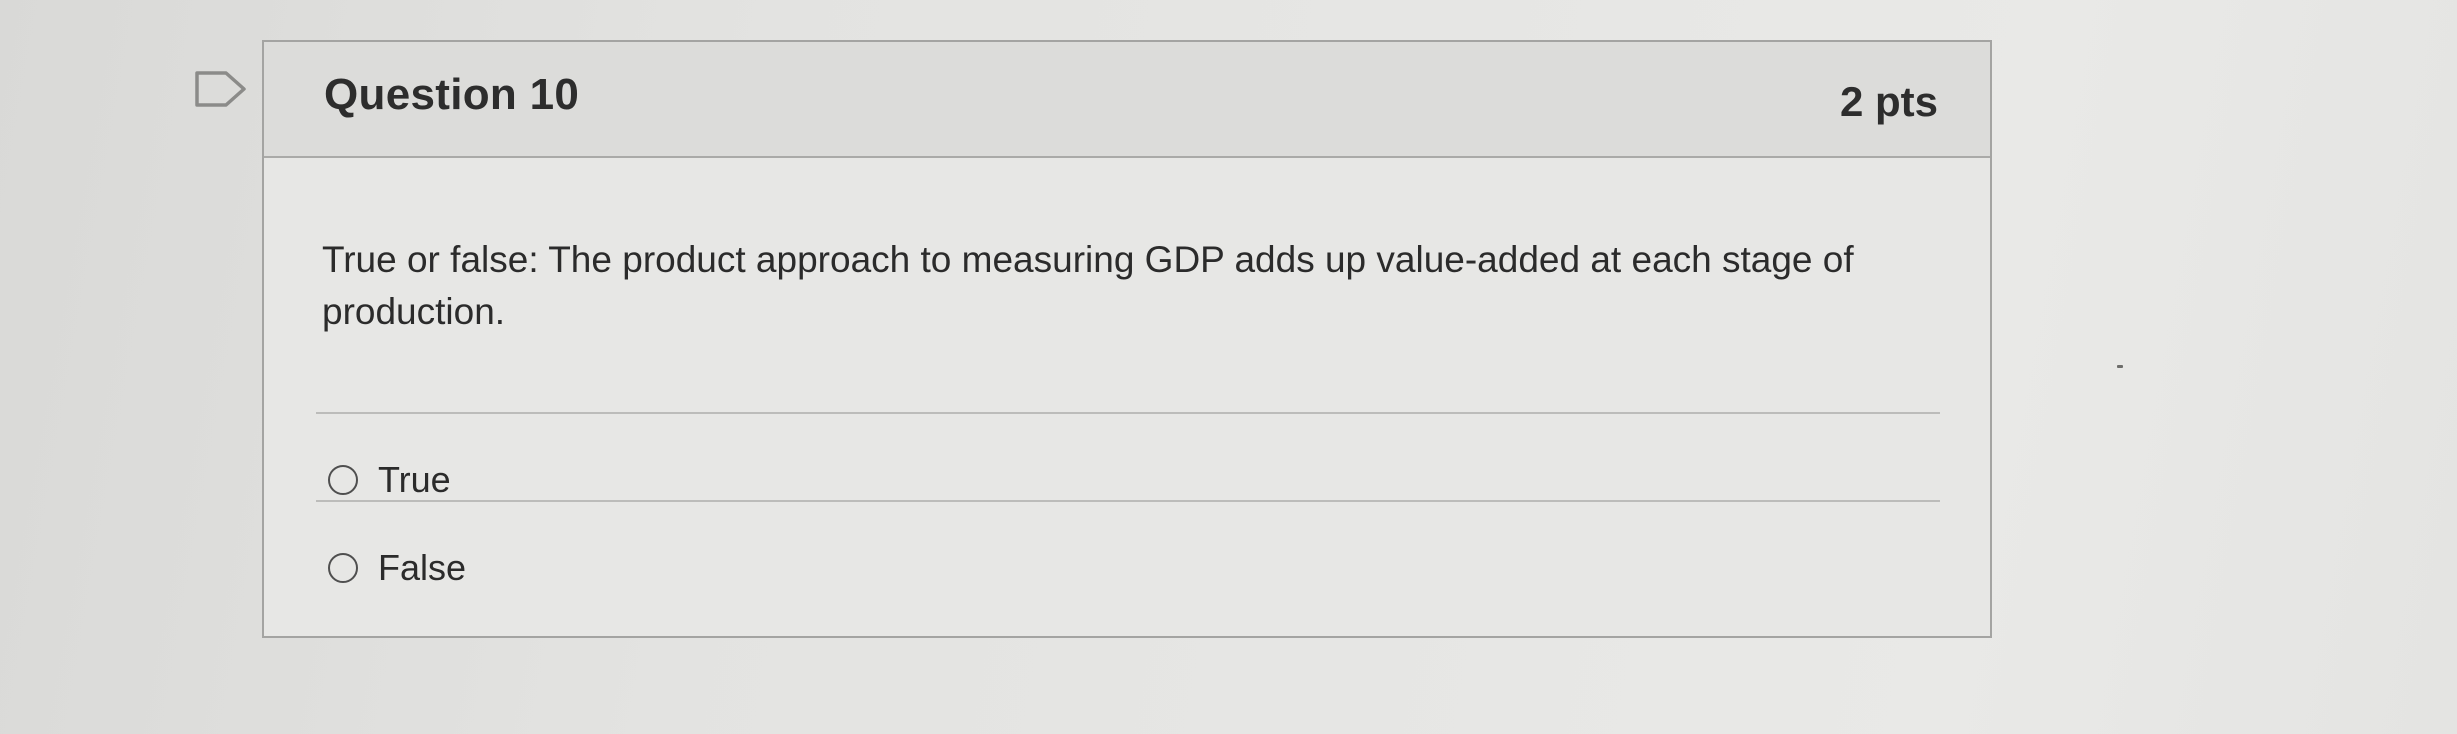 This screenshot has width=2457, height=734. What do you see at coordinates (422, 567) in the screenshot?
I see `answer-label: False` at bounding box center [422, 567].